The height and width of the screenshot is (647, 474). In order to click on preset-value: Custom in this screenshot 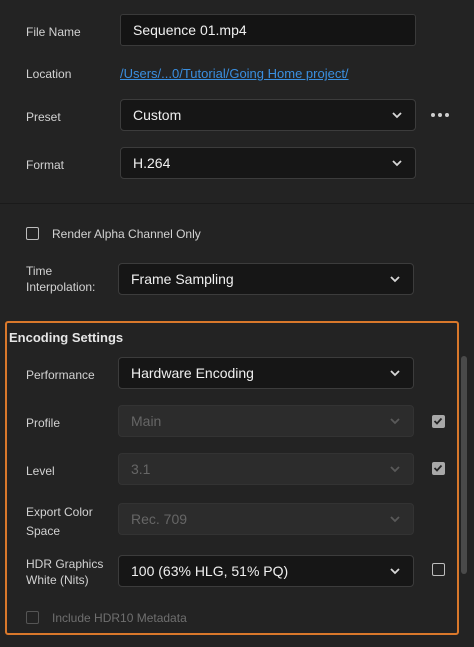, I will do `click(157, 115)`.